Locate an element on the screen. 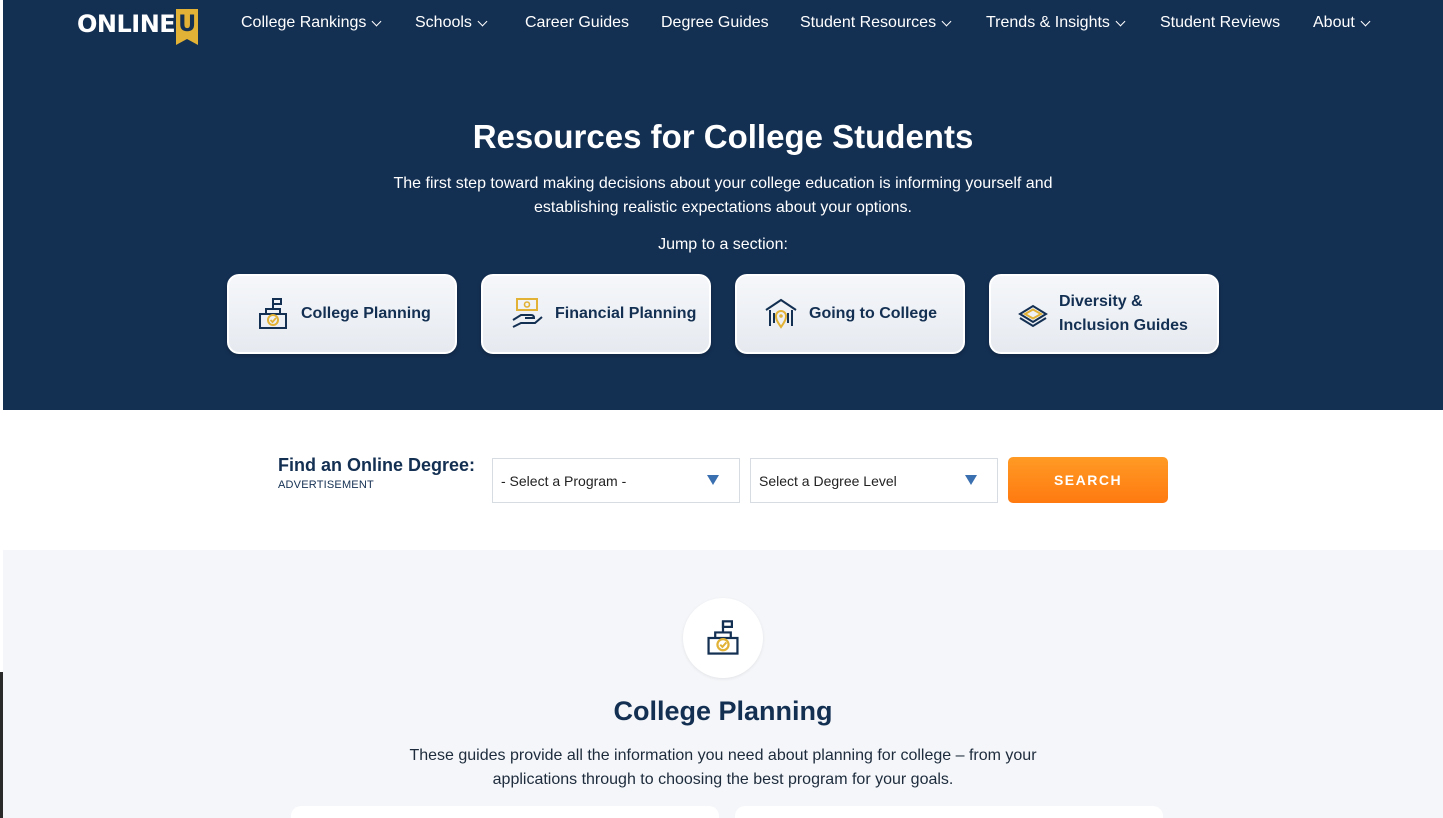 The width and height of the screenshot is (1443, 818). site-logo: ONLINE U is located at coordinates (138, 26).